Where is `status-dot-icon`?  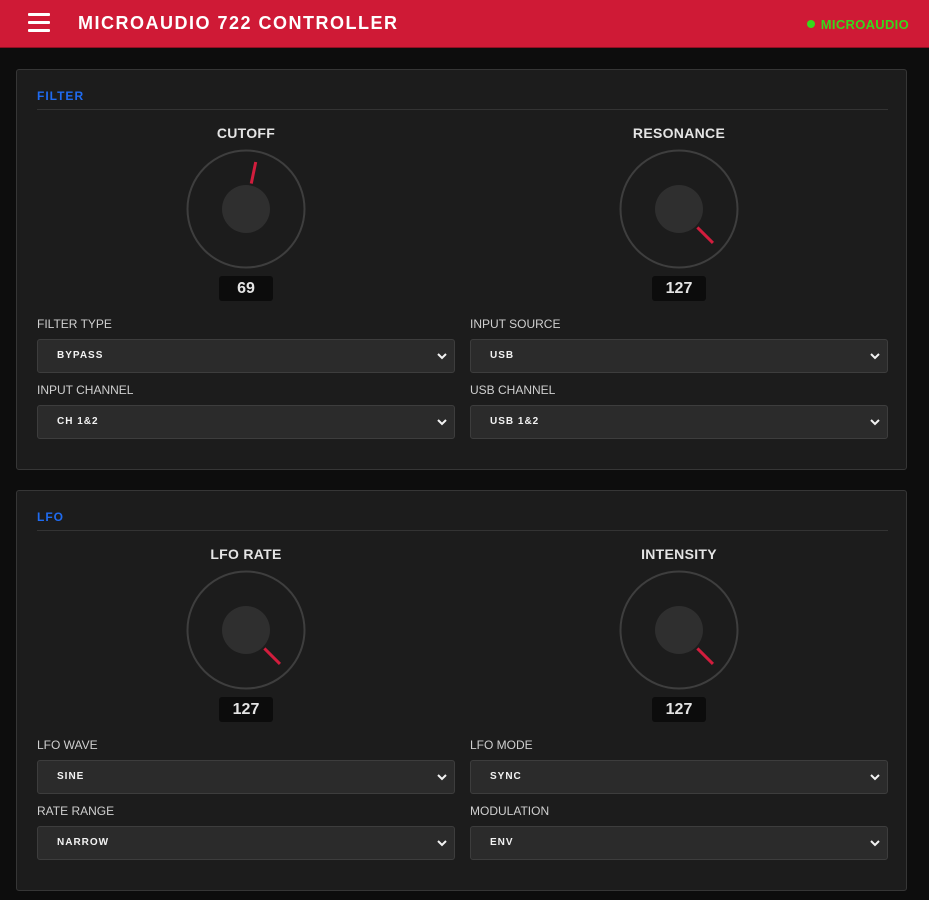
status-dot-icon is located at coordinates (810, 24).